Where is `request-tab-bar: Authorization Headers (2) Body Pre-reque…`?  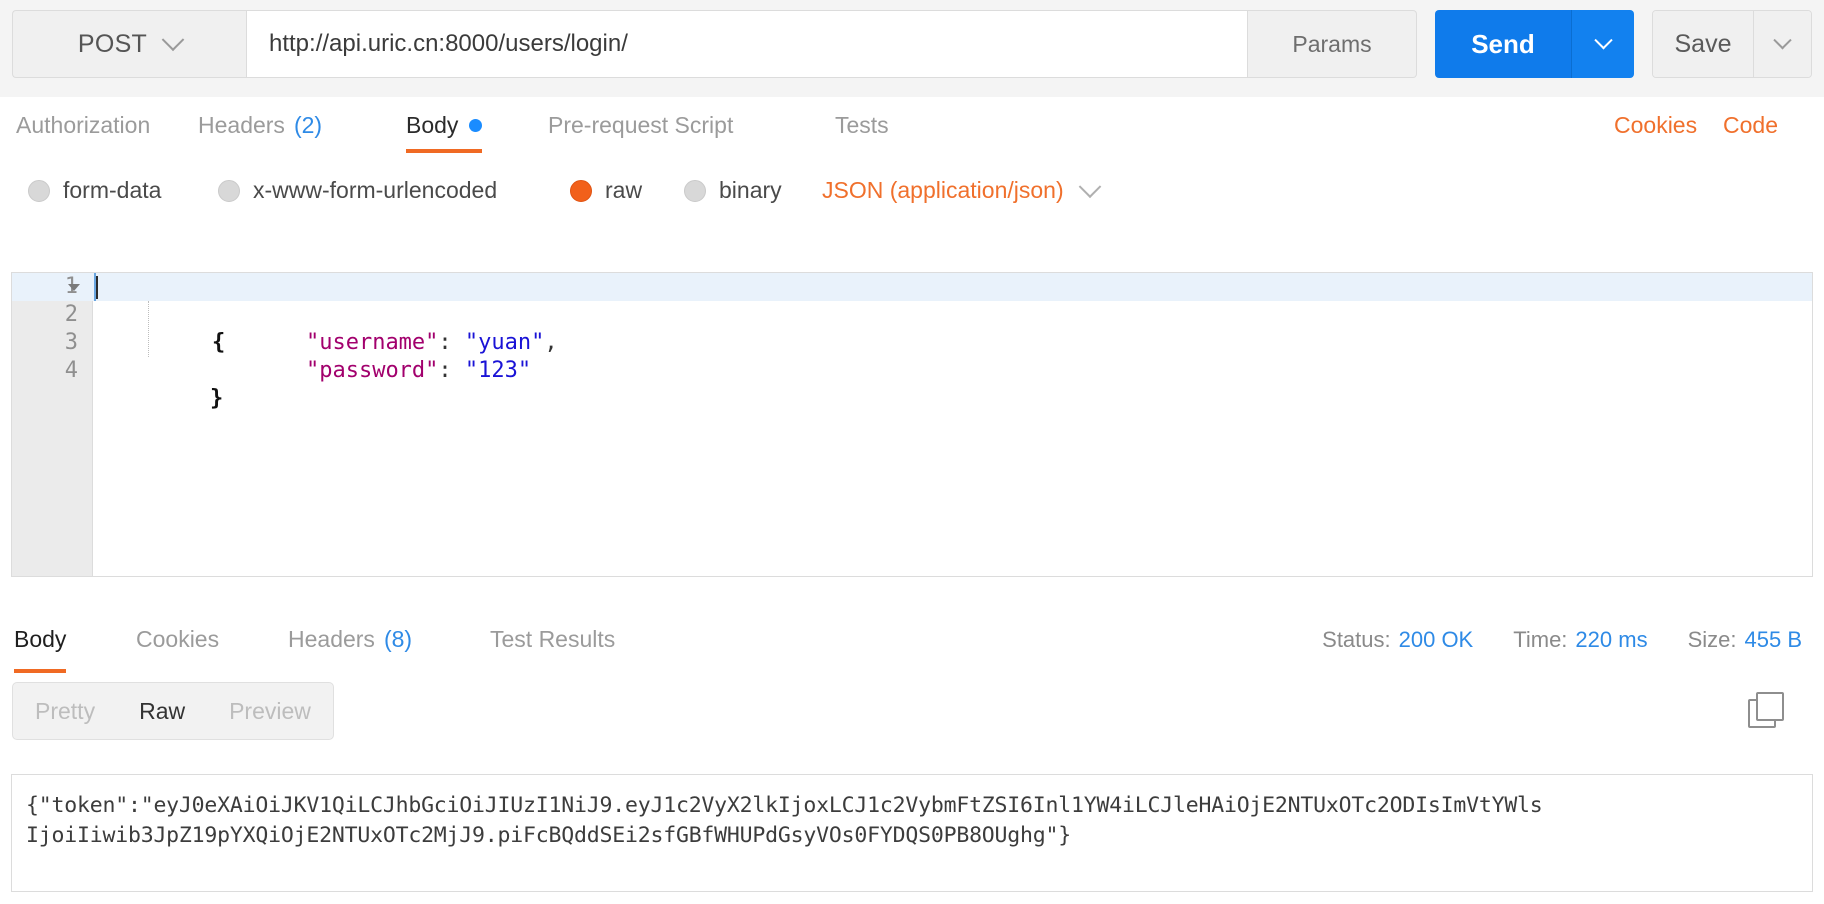
request-tab-bar: Authorization Headers (2) Body Pre-reque… is located at coordinates (912, 125).